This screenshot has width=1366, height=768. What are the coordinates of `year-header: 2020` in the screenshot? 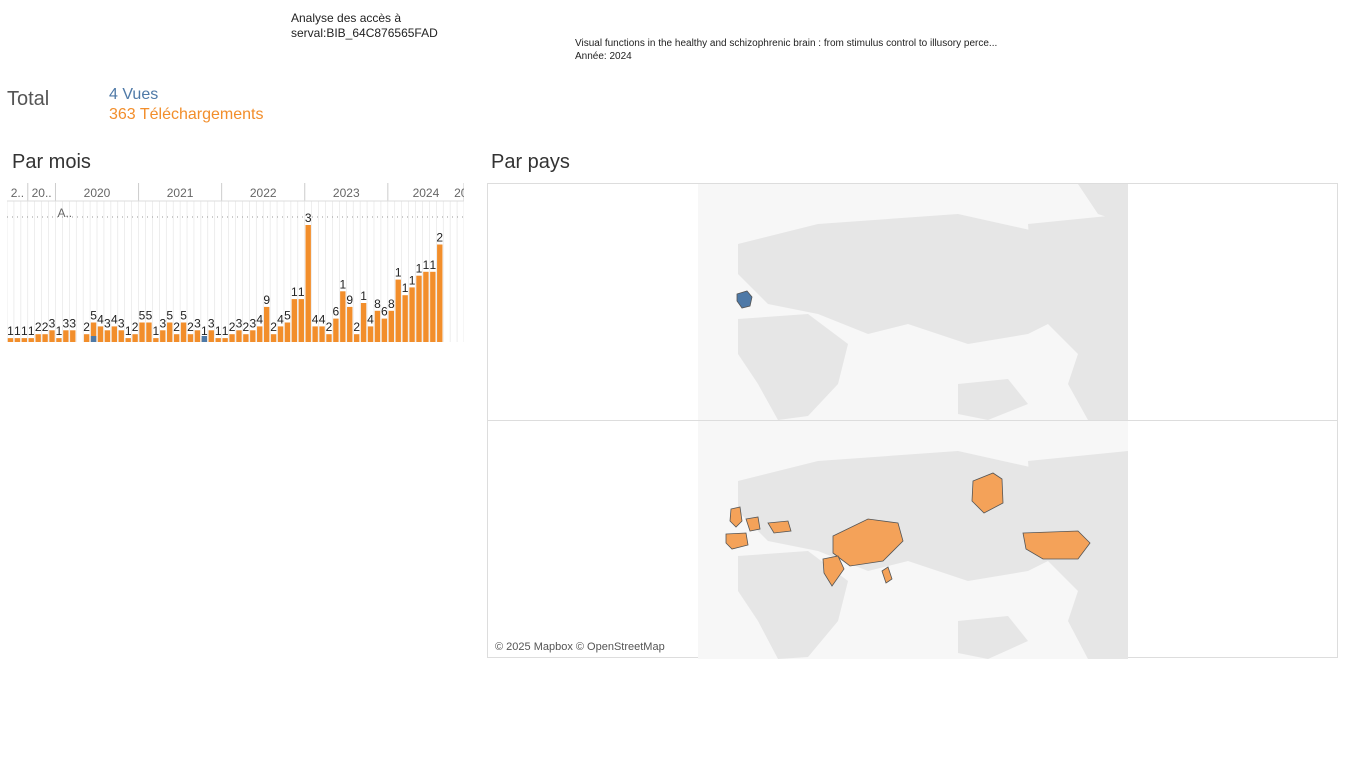 It's located at (97, 193).